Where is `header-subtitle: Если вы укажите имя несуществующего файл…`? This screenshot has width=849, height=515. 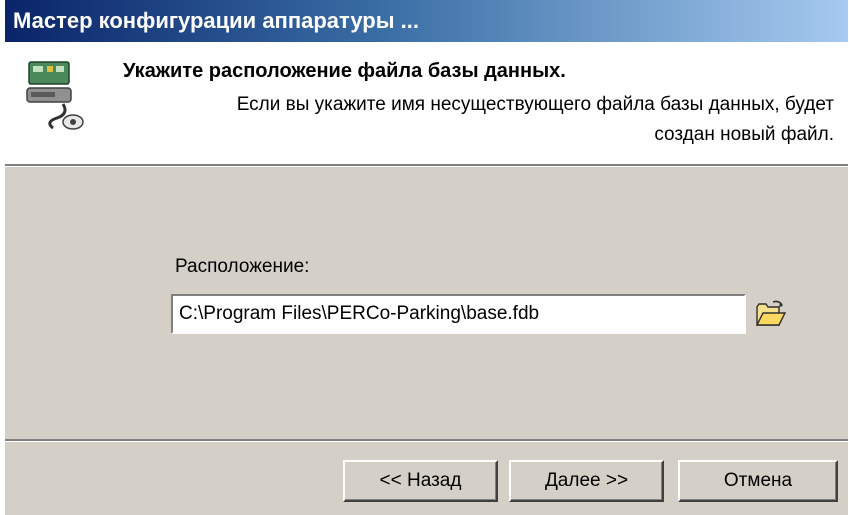
header-subtitle: Если вы укажите имя несуществующего файл… is located at coordinates (535, 119).